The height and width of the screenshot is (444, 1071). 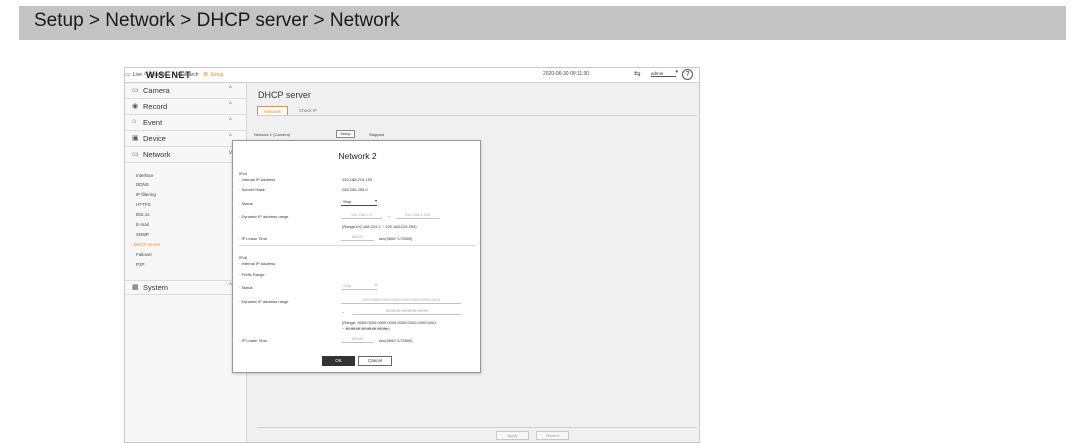 I want to click on sidebar-sub-ip-filtering: IP filtering, so click(x=146, y=194).